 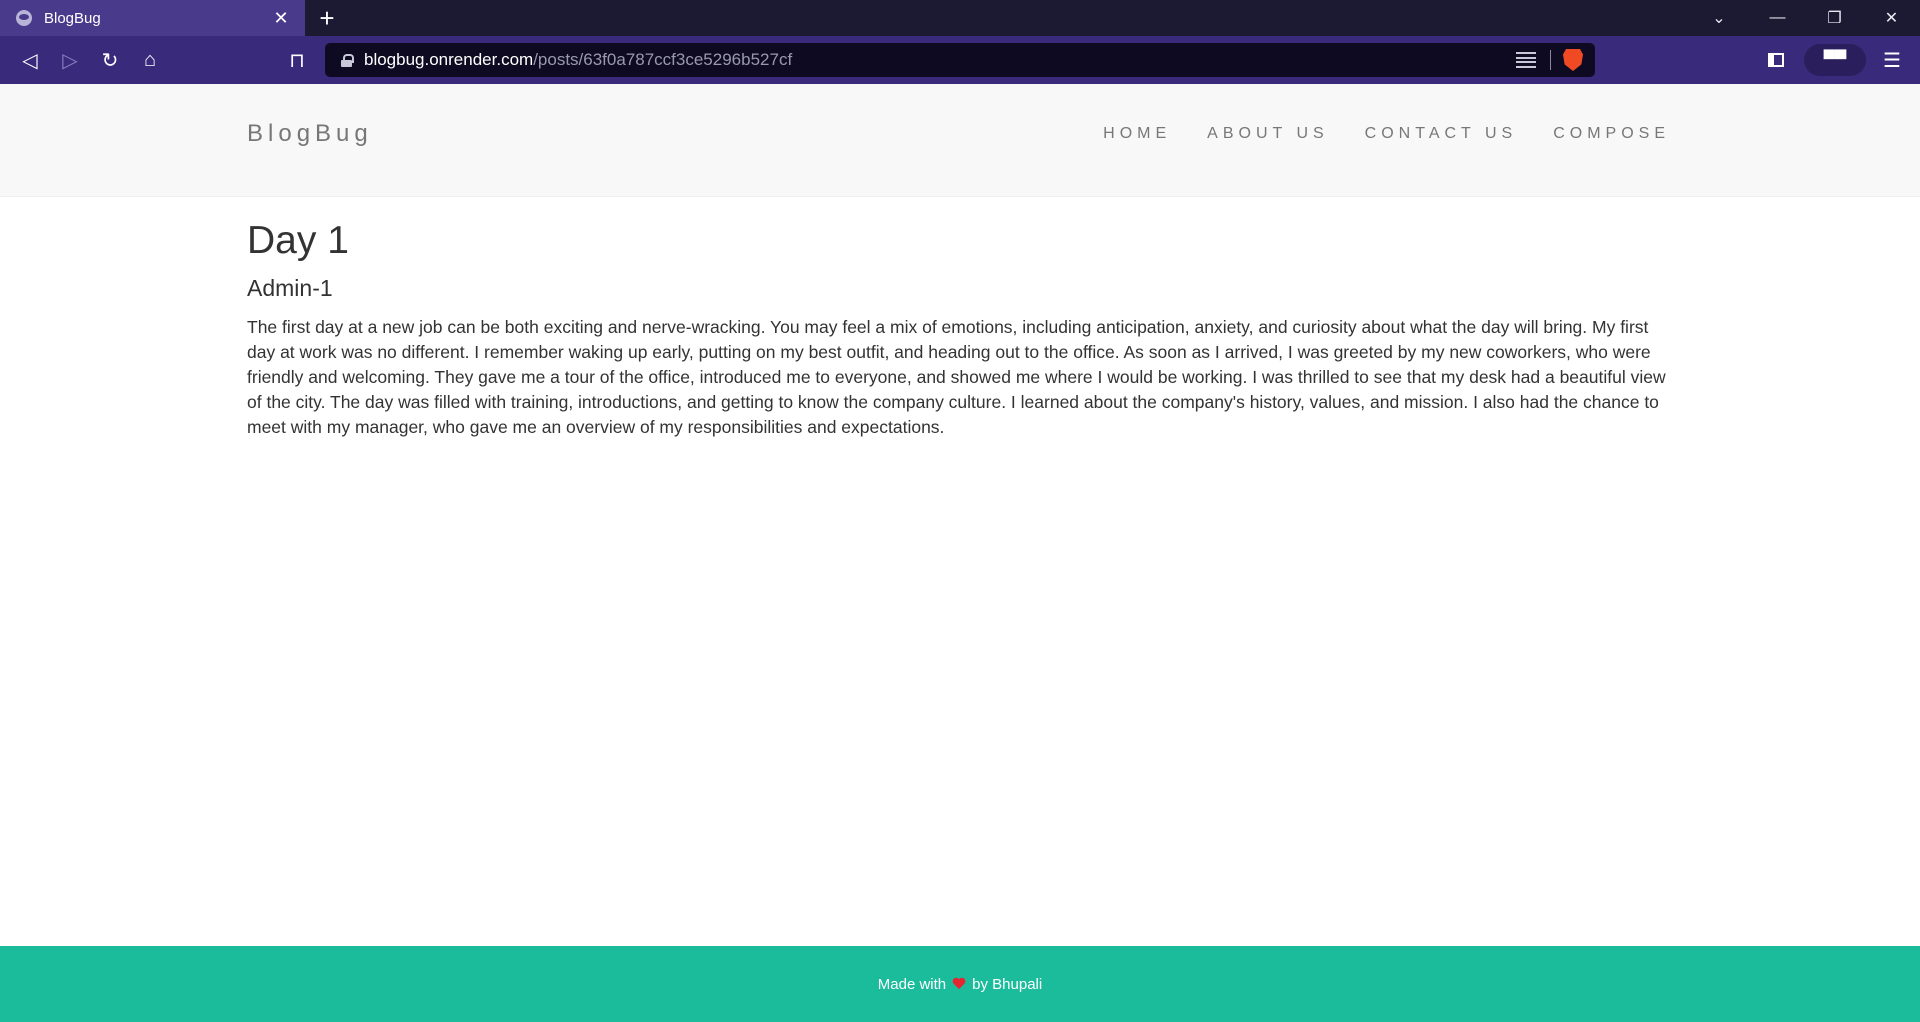 What do you see at coordinates (70, 60) in the screenshot?
I see `forward-button: ▷` at bounding box center [70, 60].